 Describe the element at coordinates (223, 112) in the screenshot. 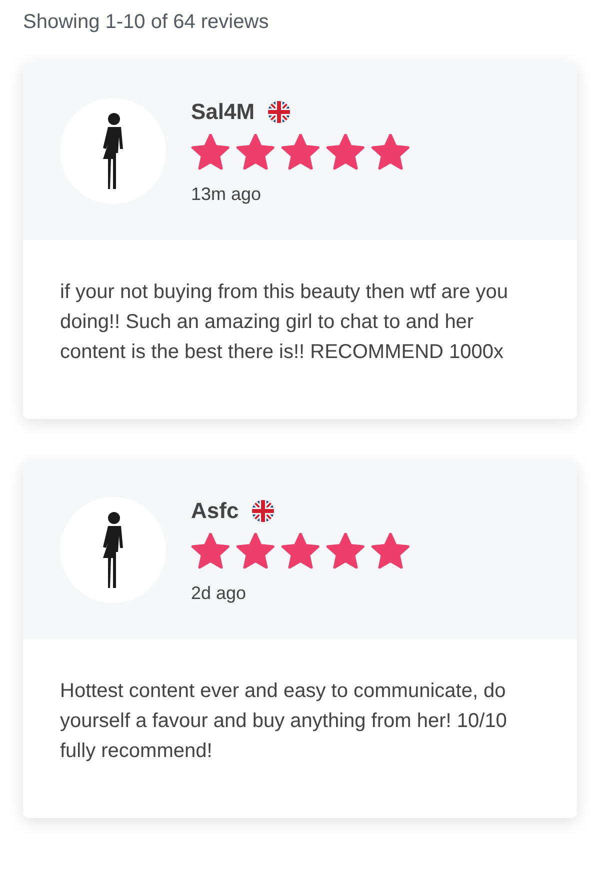

I see `reviewer-name: Sal4M` at that location.